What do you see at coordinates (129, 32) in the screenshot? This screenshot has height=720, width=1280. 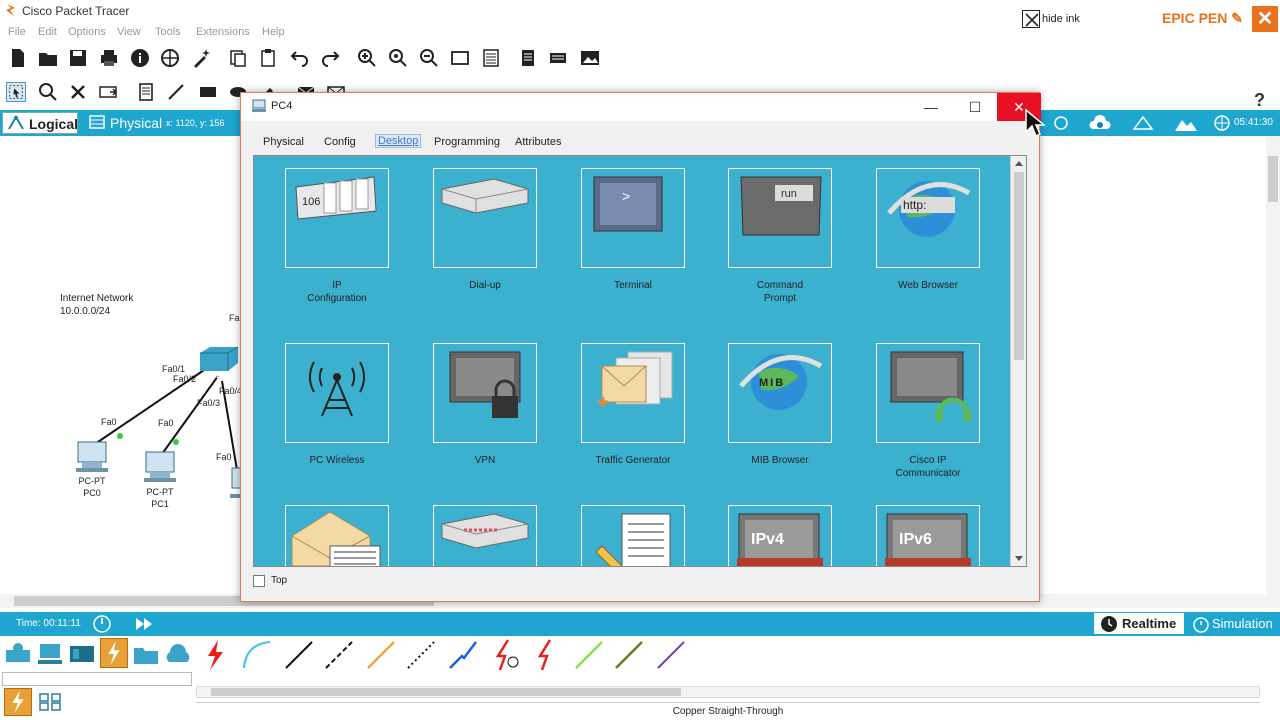 I see `menu-view: View` at bounding box center [129, 32].